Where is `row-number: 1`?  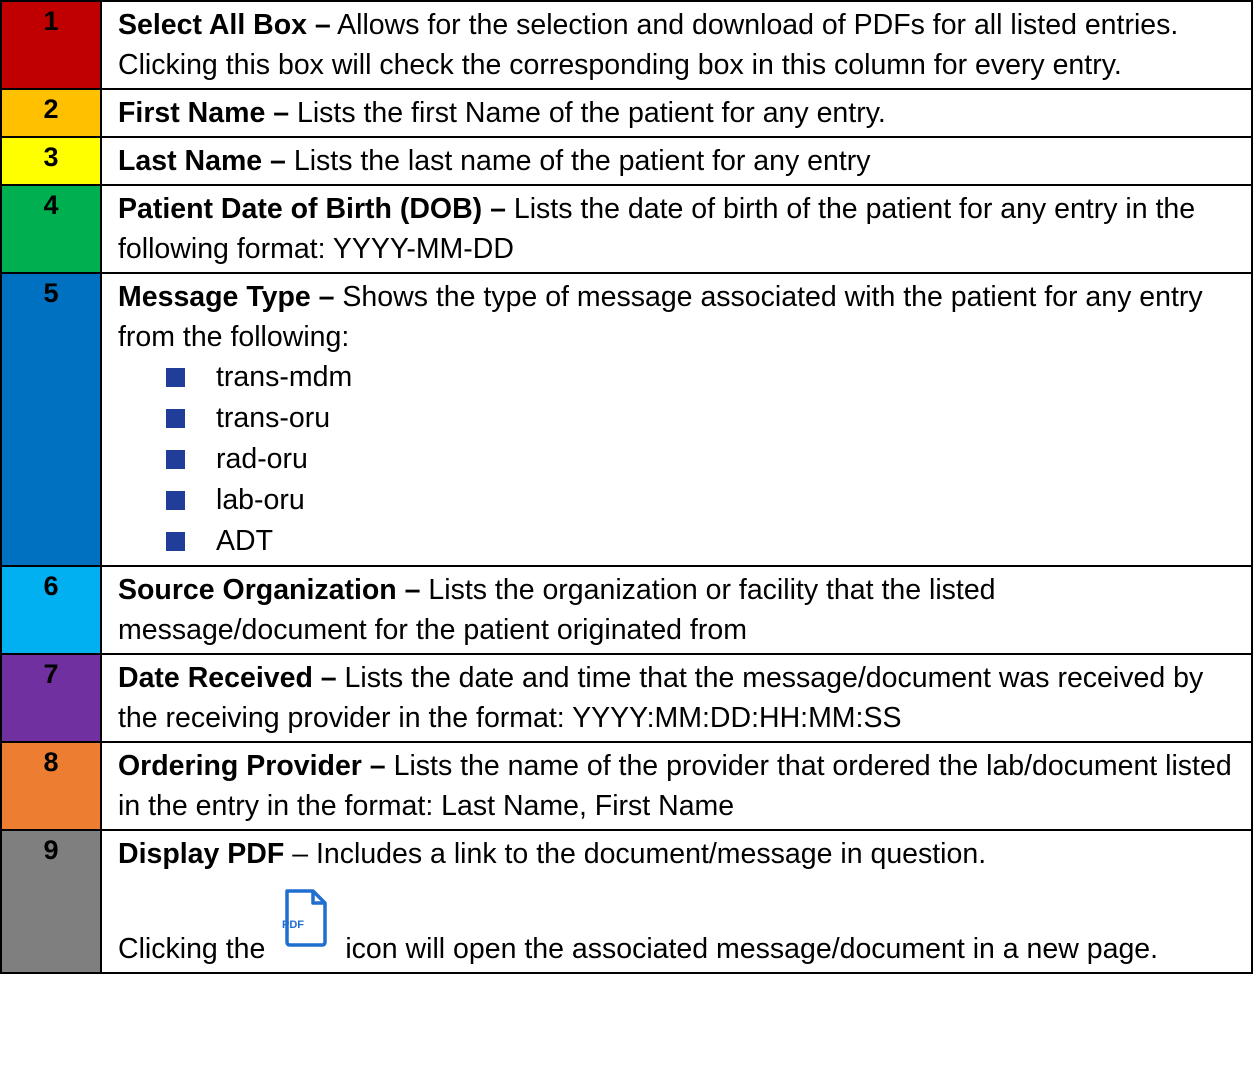 row-number: 1 is located at coordinates (51, 45).